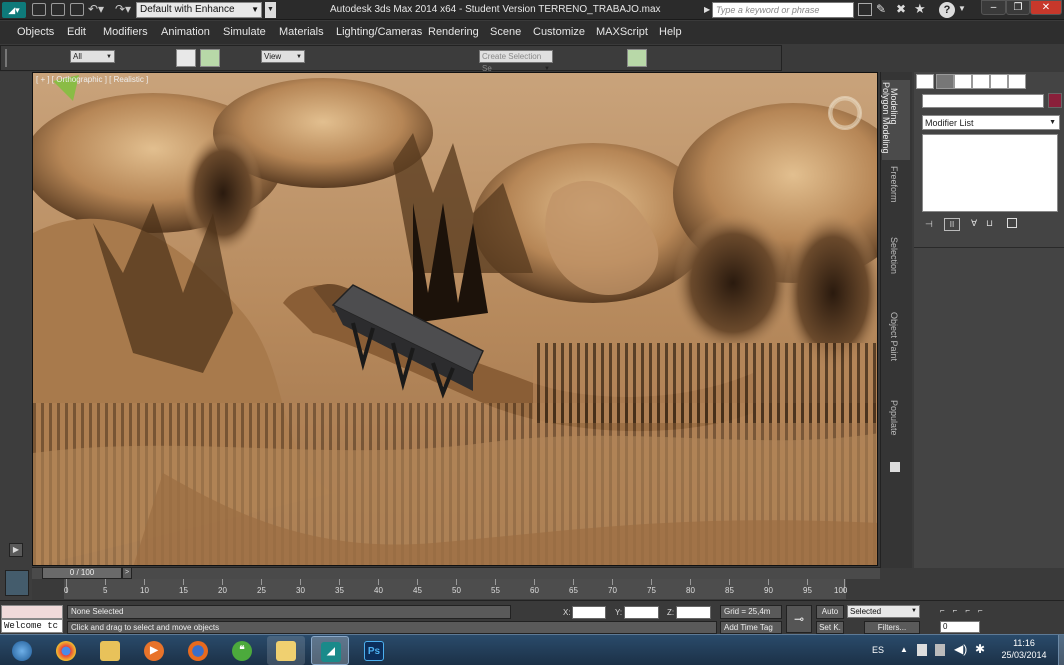  I want to click on add-time-tag-button: Add Time Tag, so click(751, 627).